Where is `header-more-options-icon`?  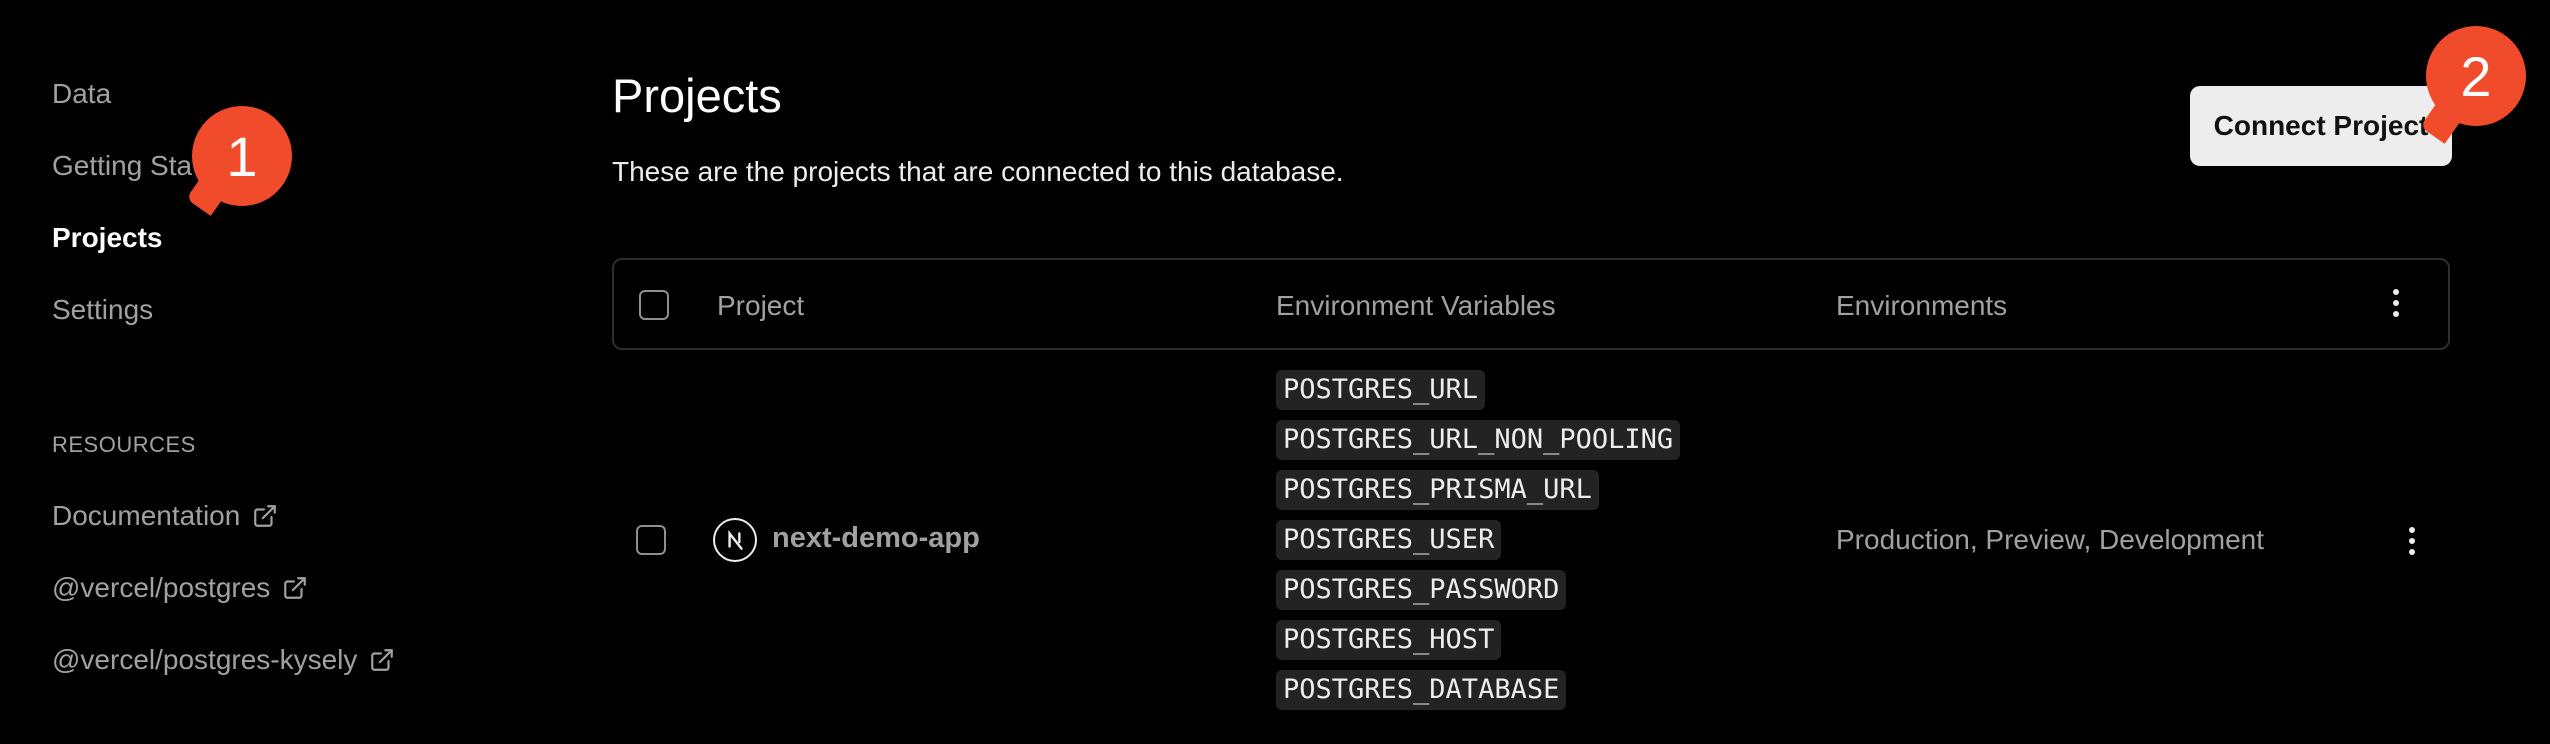 header-more-options-icon is located at coordinates (2396, 303).